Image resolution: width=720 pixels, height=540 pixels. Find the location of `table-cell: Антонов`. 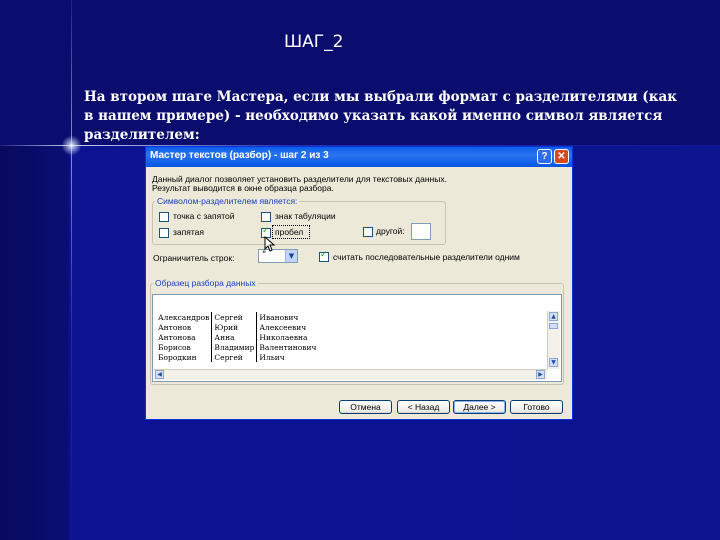

table-cell: Антонов is located at coordinates (175, 327).